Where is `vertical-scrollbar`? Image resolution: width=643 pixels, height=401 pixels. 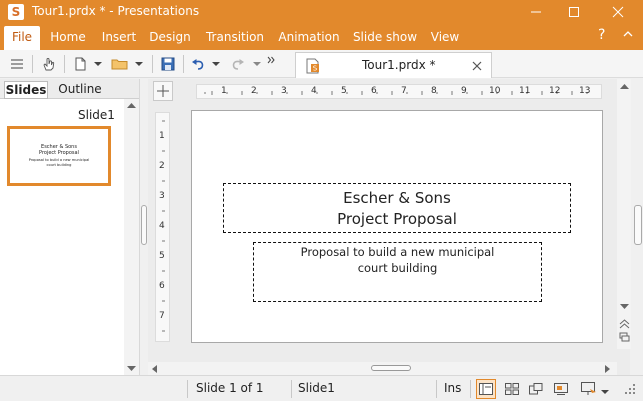 vertical-scrollbar is located at coordinates (624, 214).